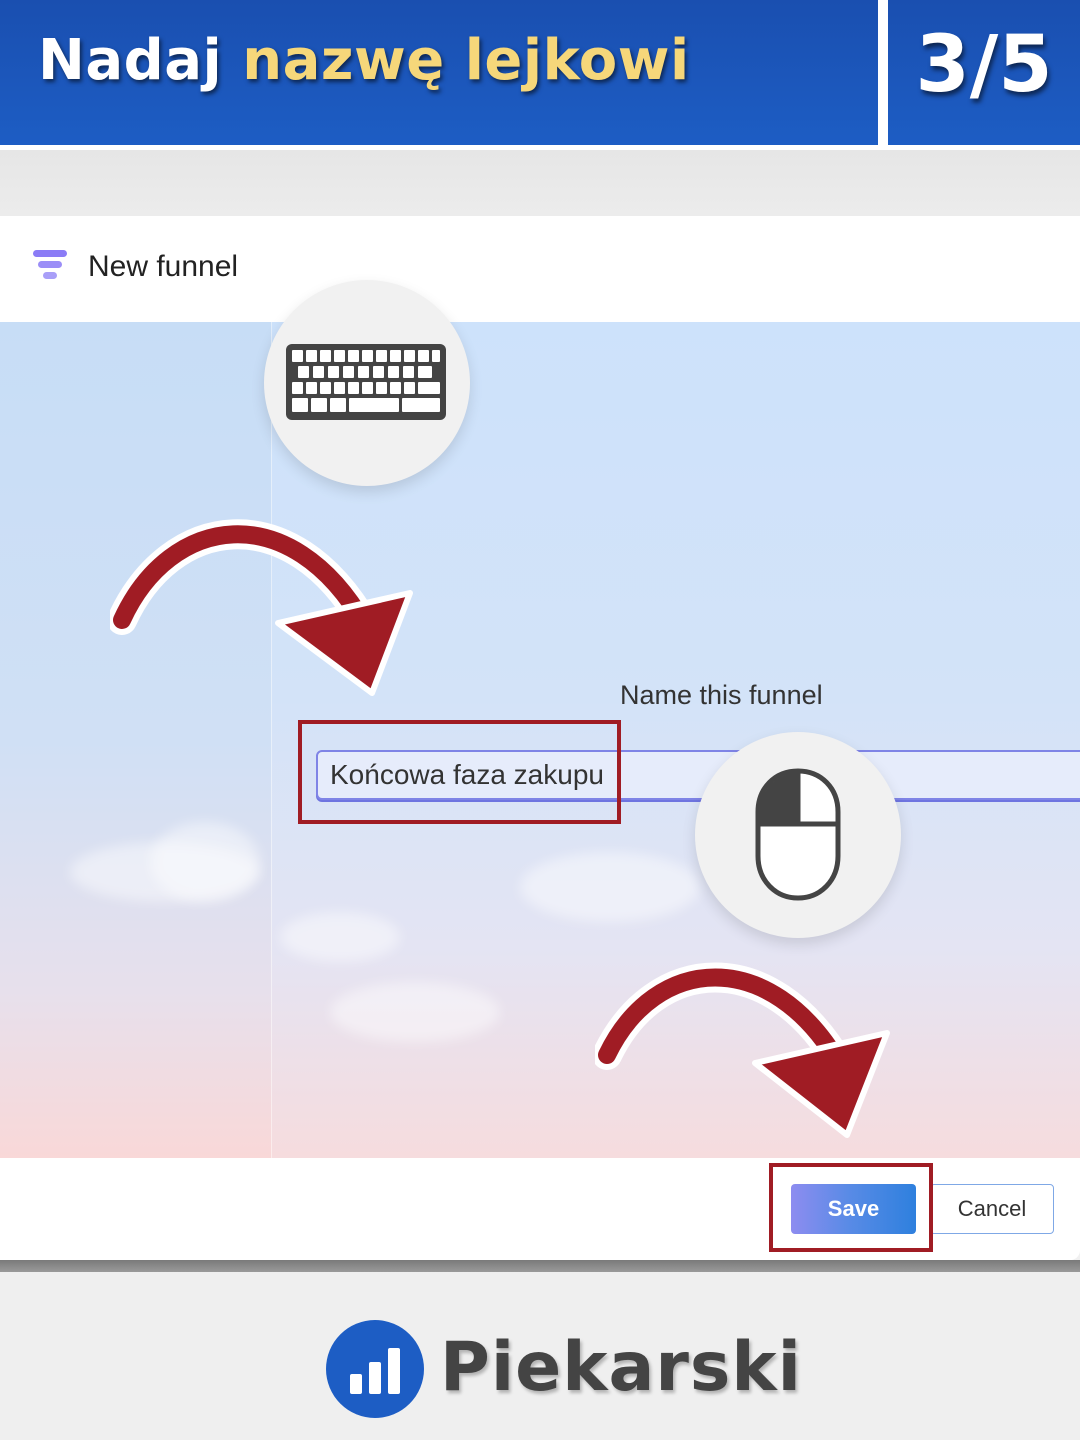 Image resolution: width=1080 pixels, height=1440 pixels. I want to click on keyboard-icon, so click(366, 382).